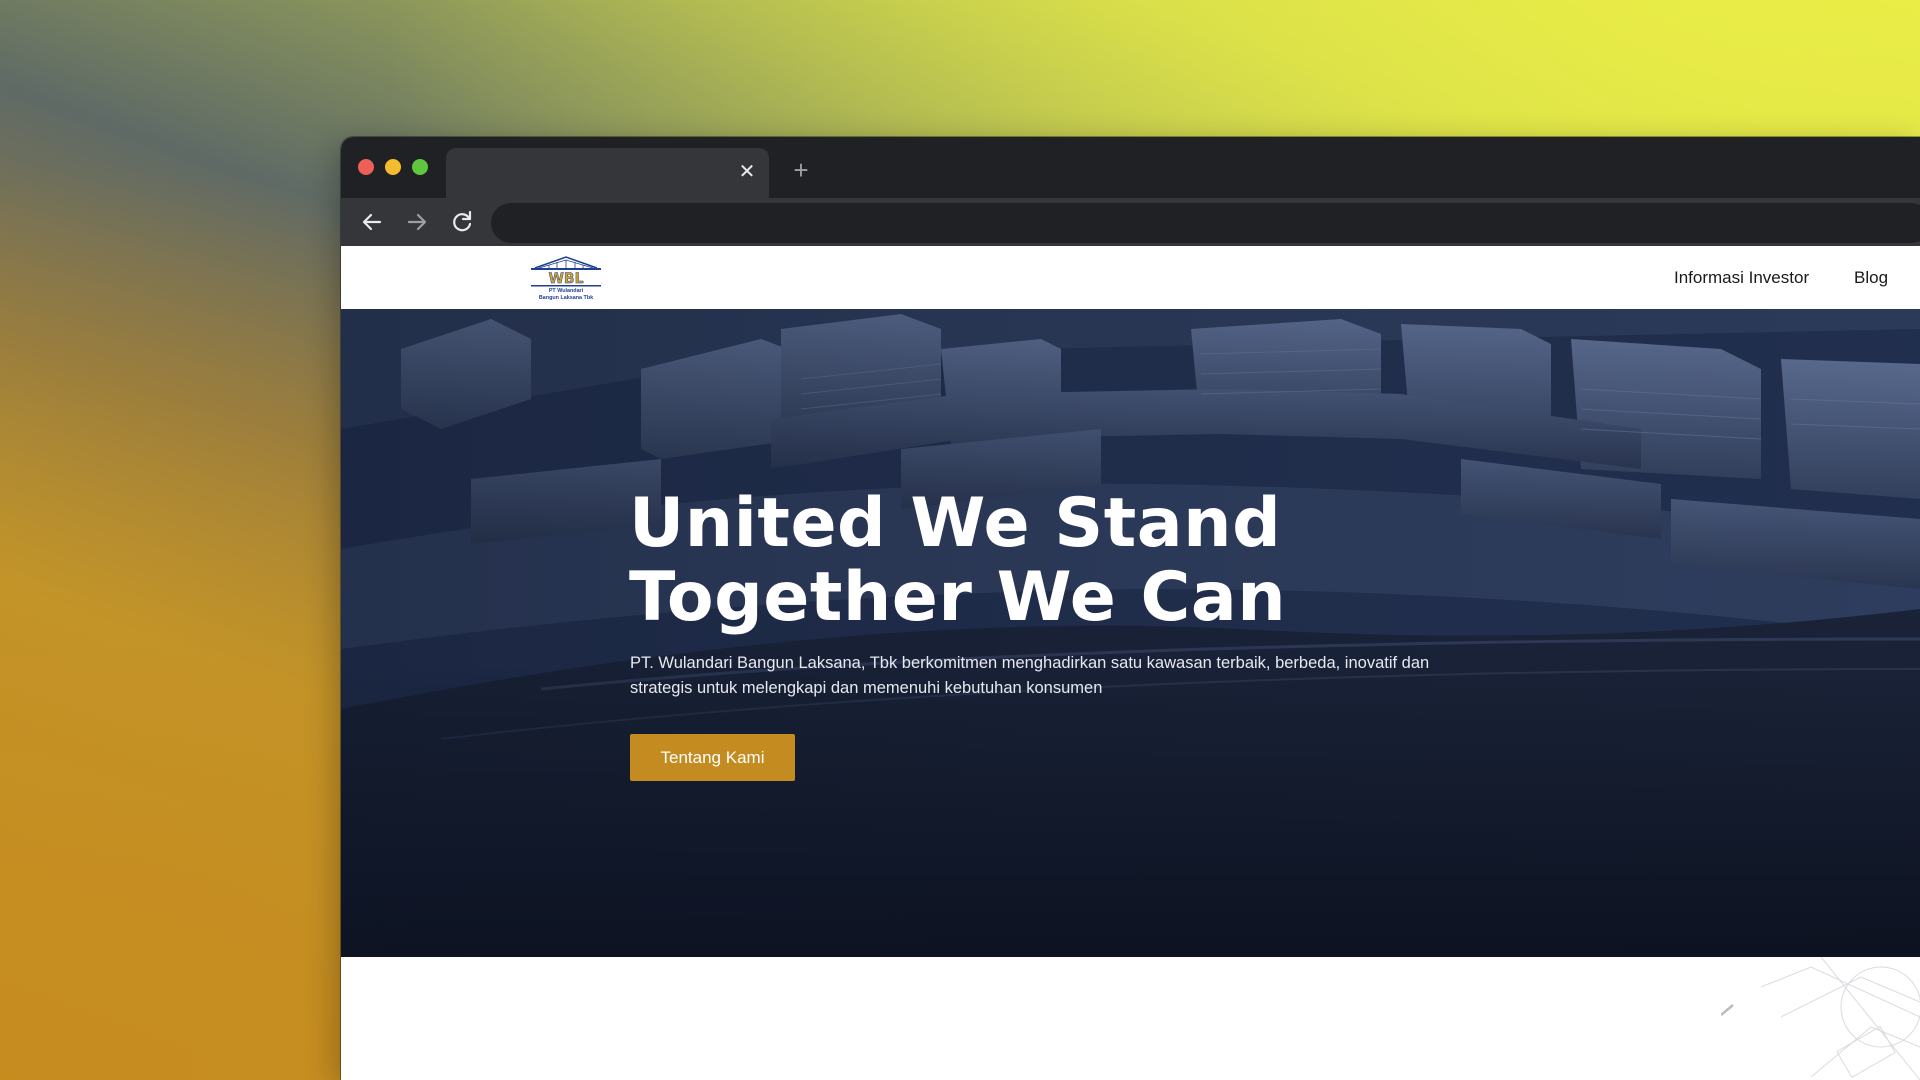 The height and width of the screenshot is (1080, 1920). I want to click on about-us-button: Tentang Kami, so click(712, 757).